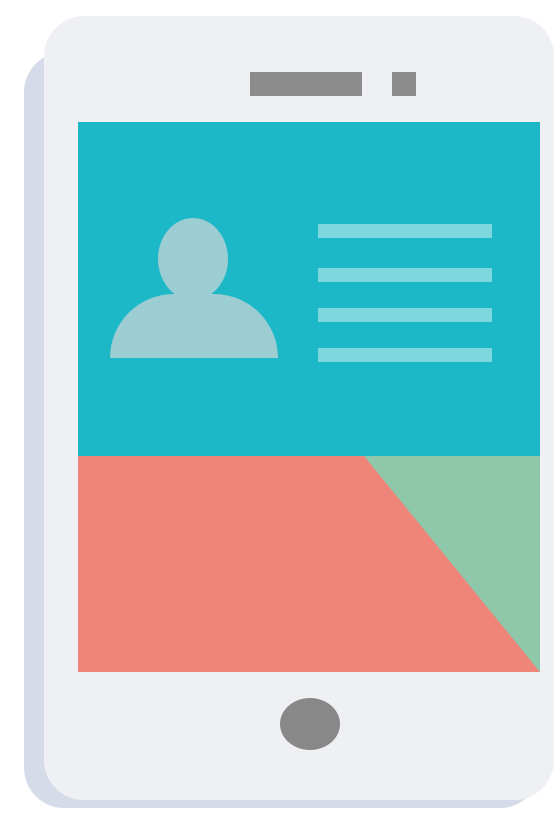  I want to click on home-button-icon, so click(310, 724).